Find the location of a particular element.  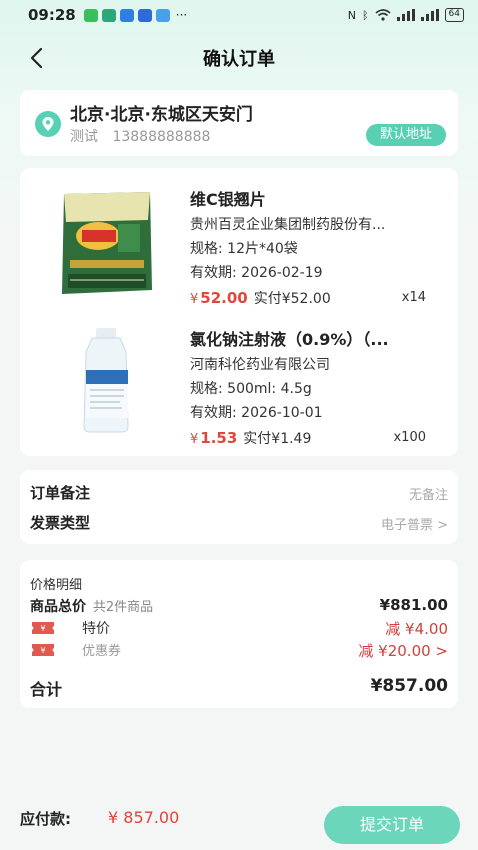

product-actual-paid: 实付¥52.00 is located at coordinates (292, 299).